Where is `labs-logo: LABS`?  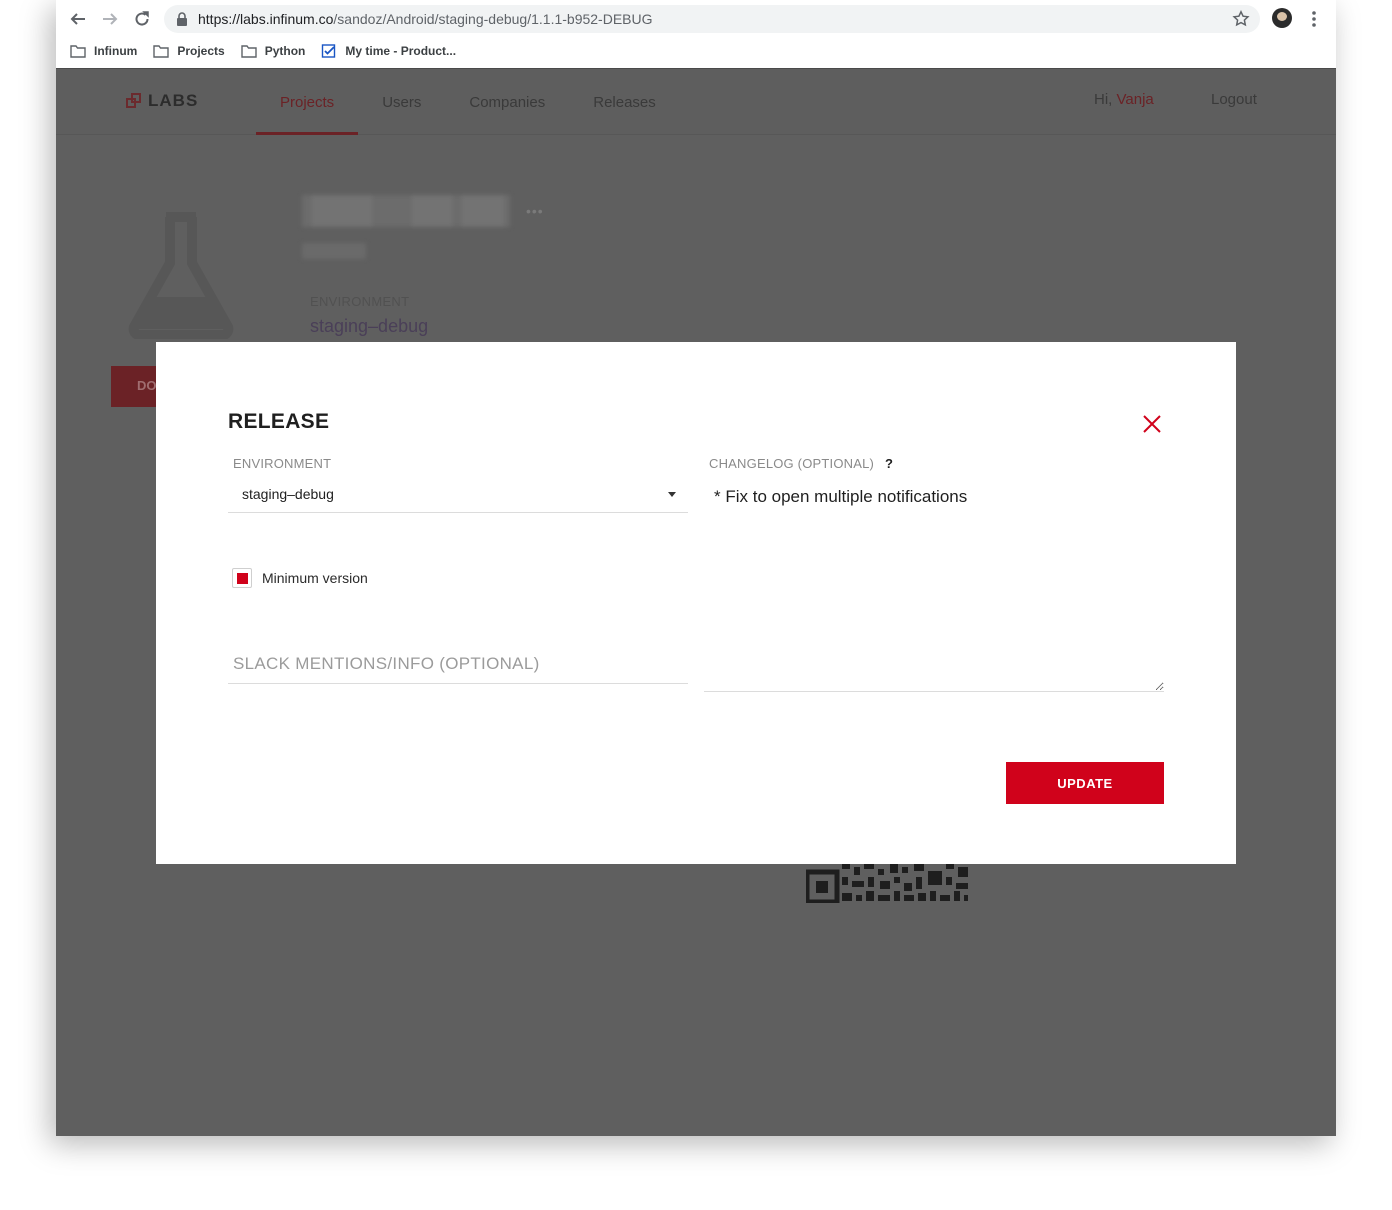
labs-logo: LABS is located at coordinates (162, 101).